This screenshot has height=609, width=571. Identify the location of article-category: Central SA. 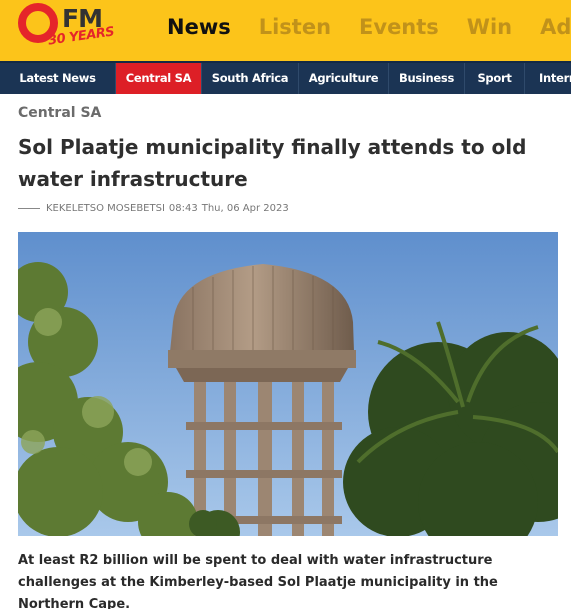
(59, 113).